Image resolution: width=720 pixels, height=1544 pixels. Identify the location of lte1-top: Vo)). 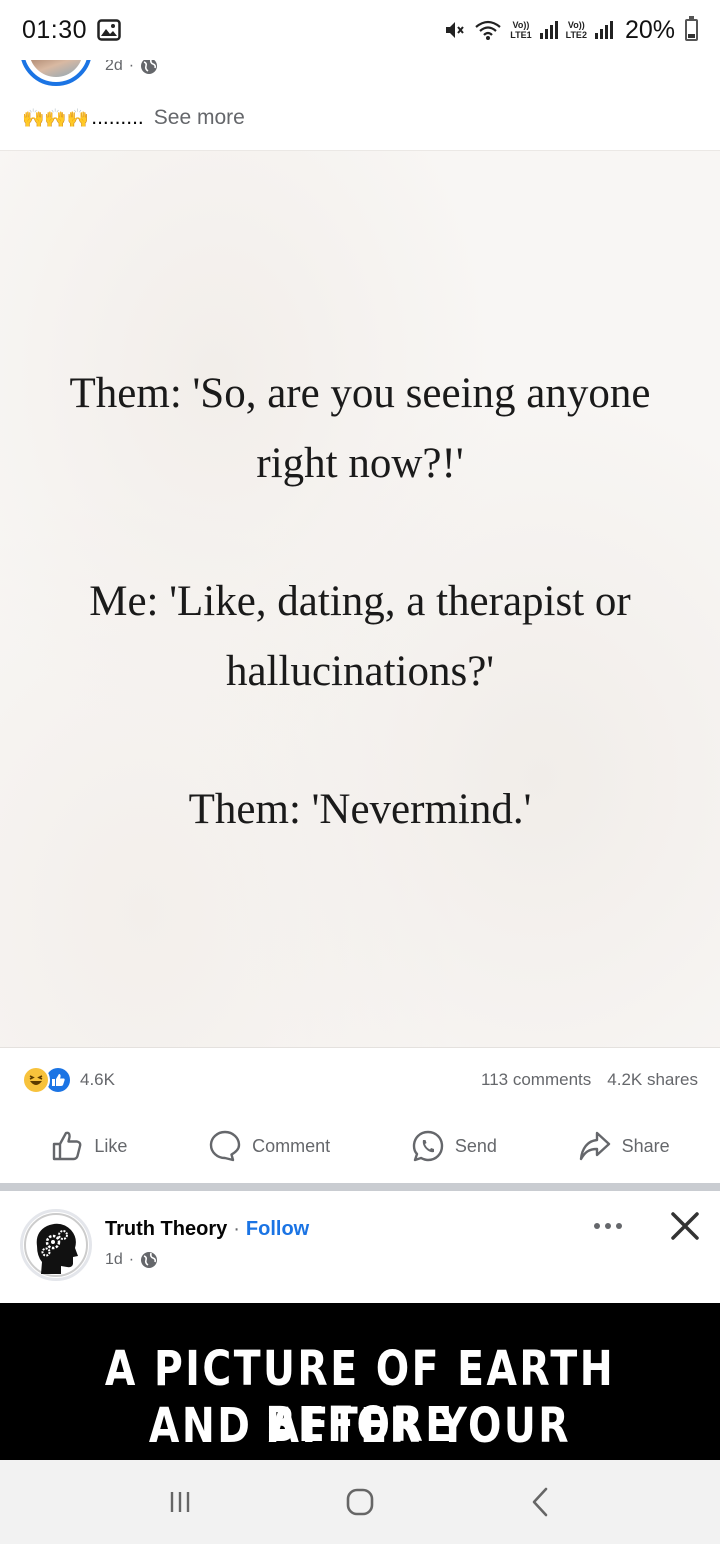
(521, 25).